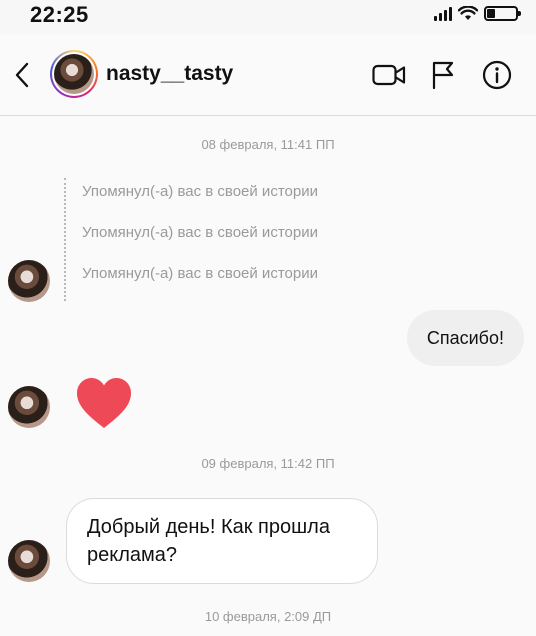 This screenshot has height=636, width=536. I want to click on incoming-message-bubble: Добрый день! Как прошла реклама?, so click(222, 541).